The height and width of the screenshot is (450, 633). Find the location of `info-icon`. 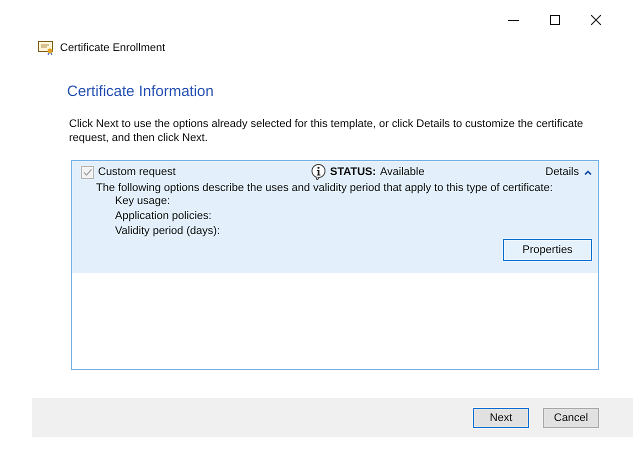

info-icon is located at coordinates (318, 172).